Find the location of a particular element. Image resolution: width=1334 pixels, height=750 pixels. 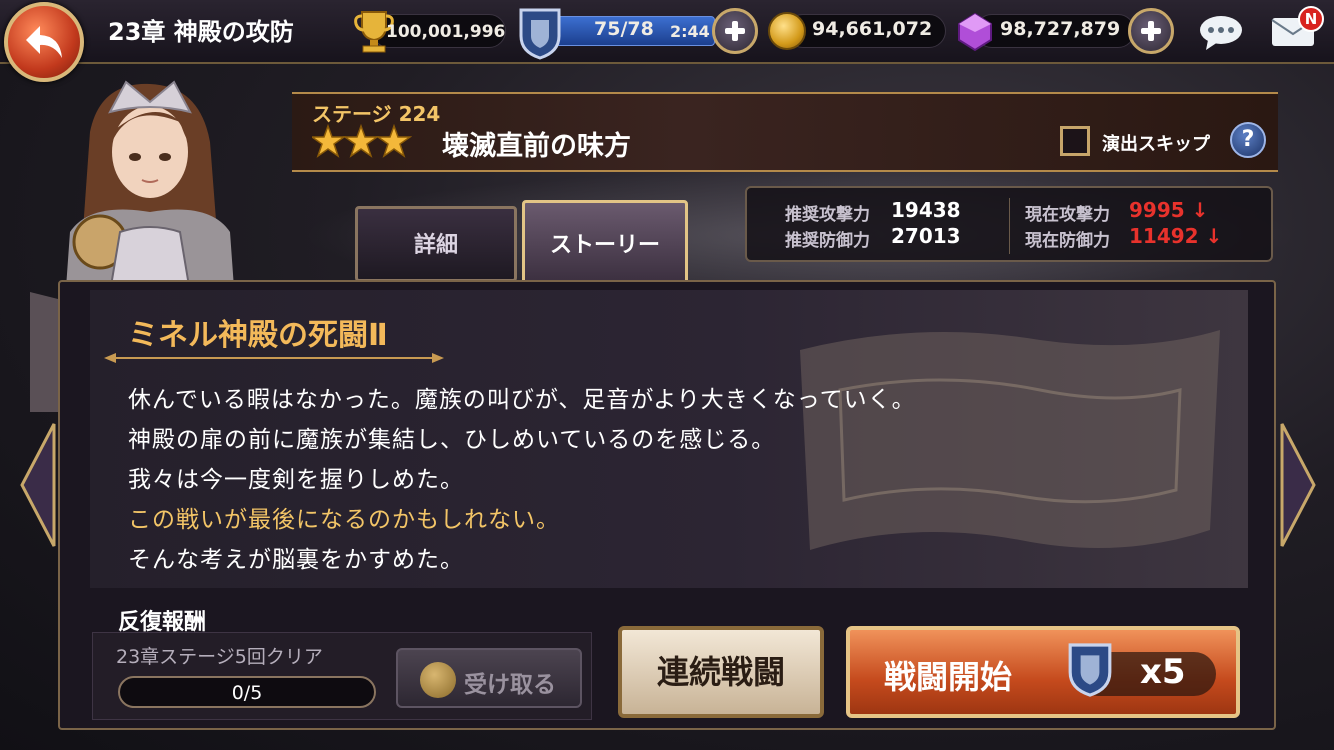

stage-header: ステージ 224 壊滅直前の味方 演出スキップ ? is located at coordinates (785, 132).